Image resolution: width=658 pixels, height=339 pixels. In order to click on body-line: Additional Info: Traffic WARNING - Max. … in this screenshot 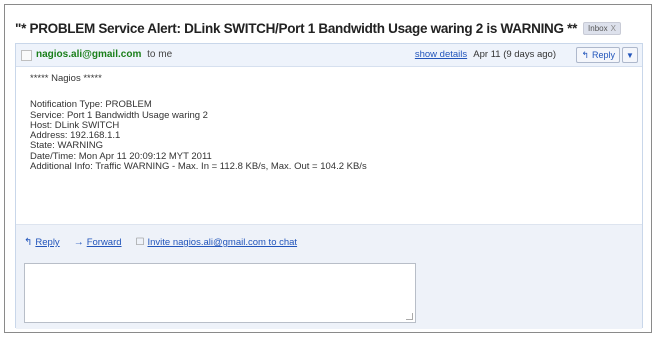, I will do `click(198, 167)`.